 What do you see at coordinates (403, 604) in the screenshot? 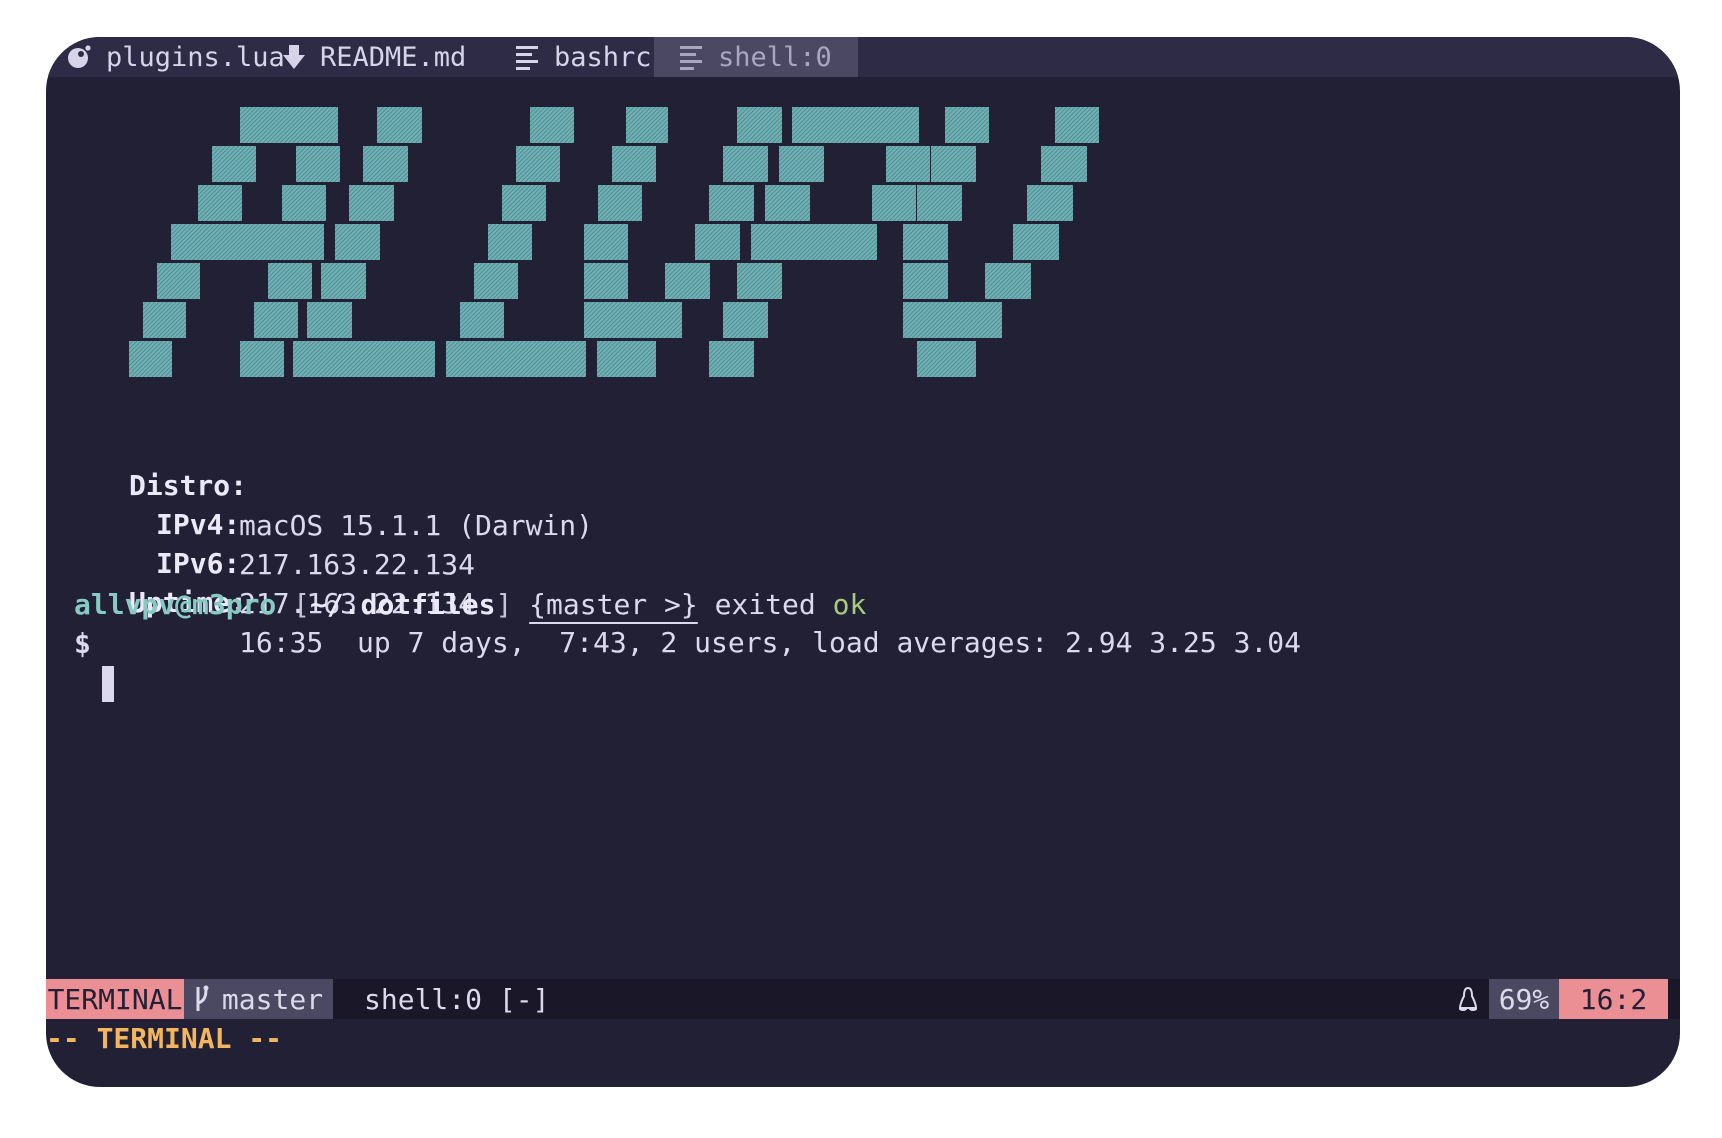
I see `prompt-path: ~/.dotfiles` at bounding box center [403, 604].